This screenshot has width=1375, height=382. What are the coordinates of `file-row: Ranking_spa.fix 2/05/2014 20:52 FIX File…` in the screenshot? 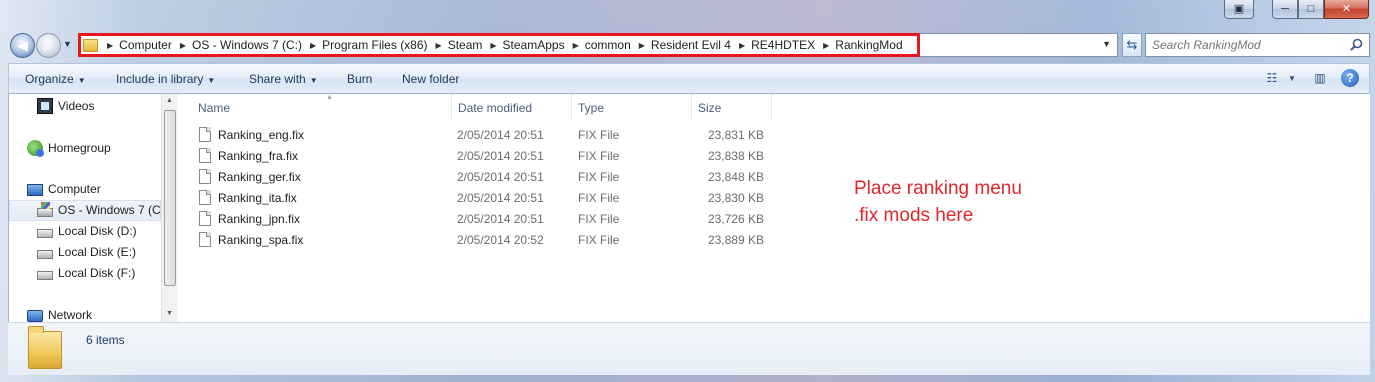 It's located at (480, 240).